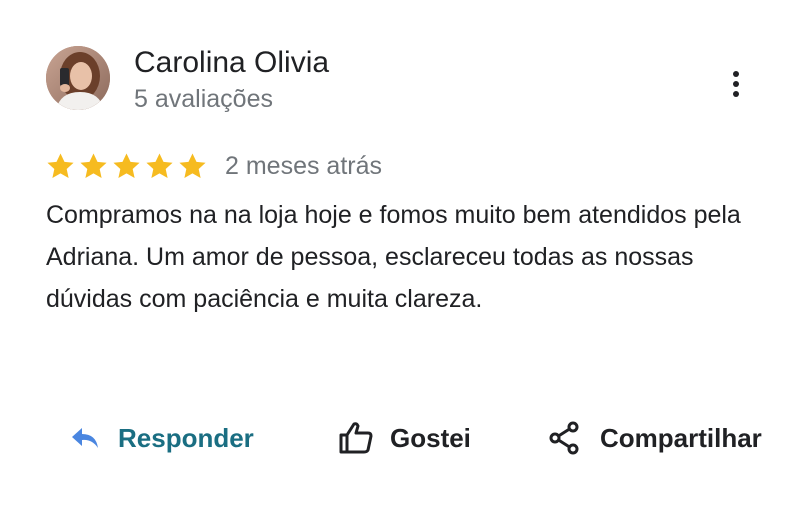  Describe the element at coordinates (356, 438) in the screenshot. I see `thumbs-up-icon` at that location.